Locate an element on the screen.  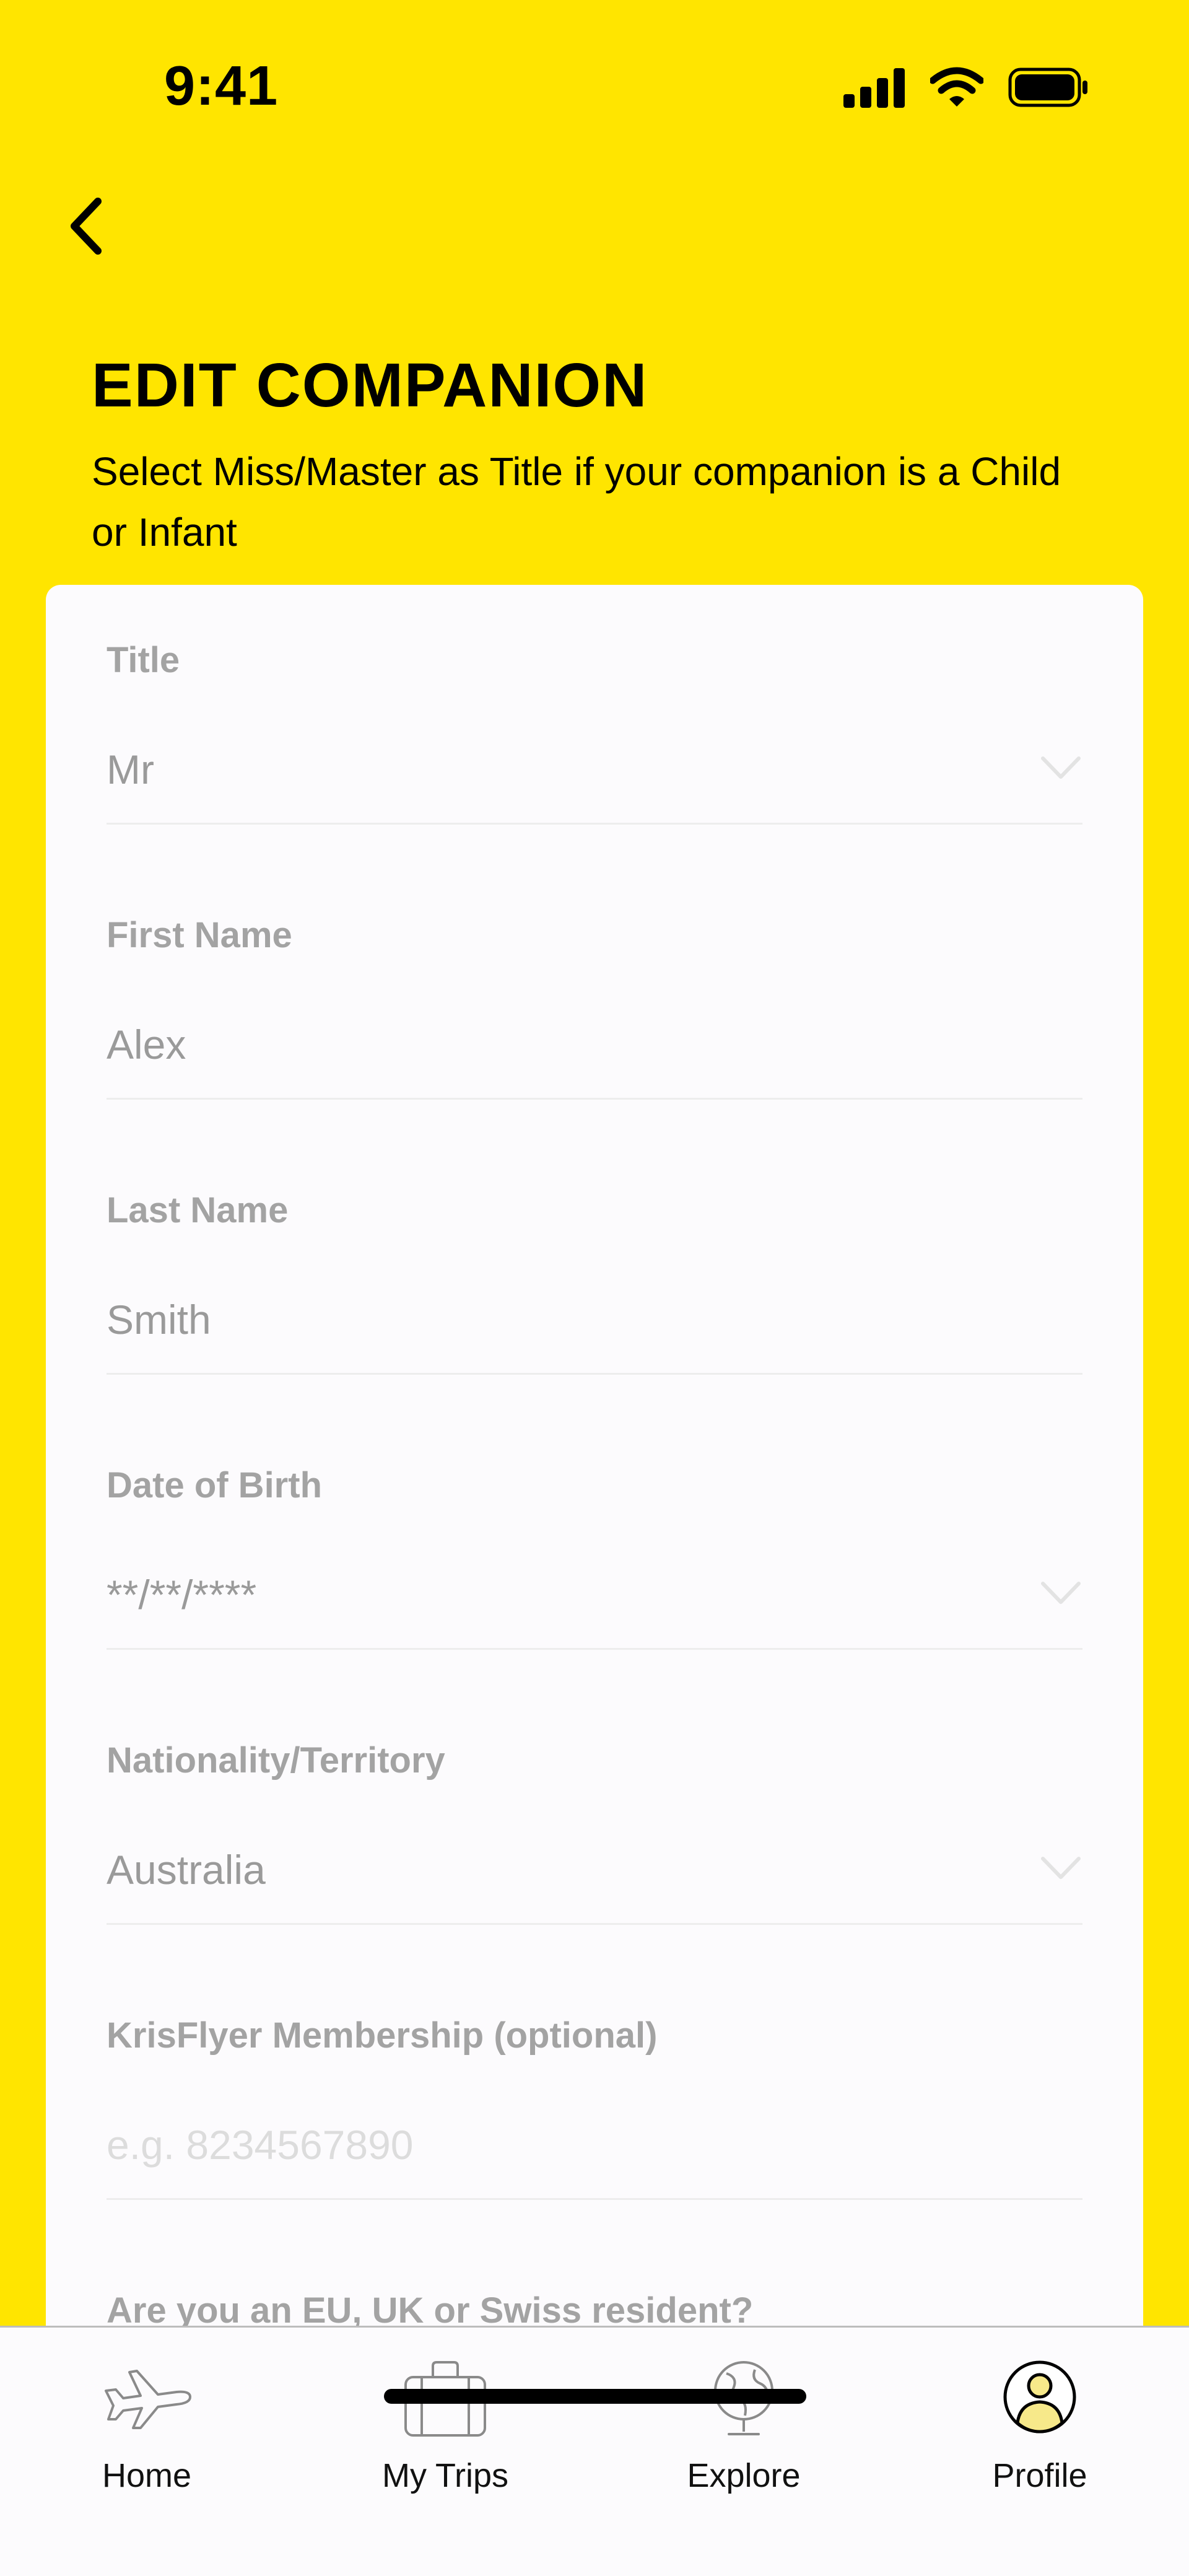
tab-home-label: Home is located at coordinates (147, 2475).